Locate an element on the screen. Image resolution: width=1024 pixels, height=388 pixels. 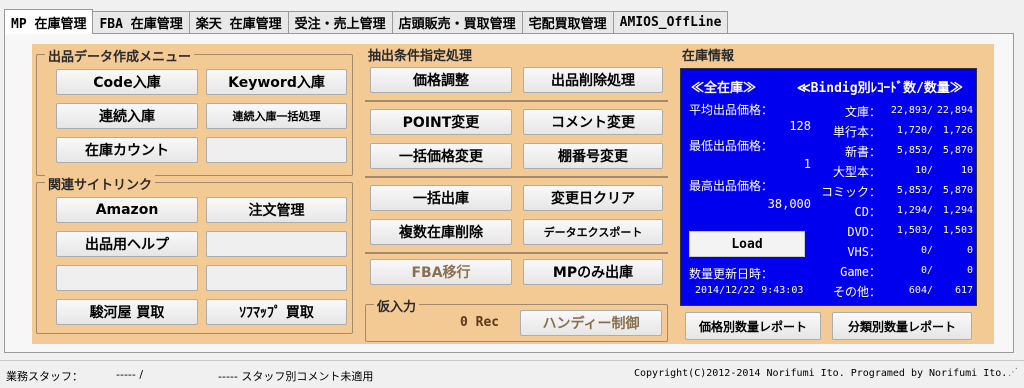
binding-label: その他： is located at coordinates (856, 292).